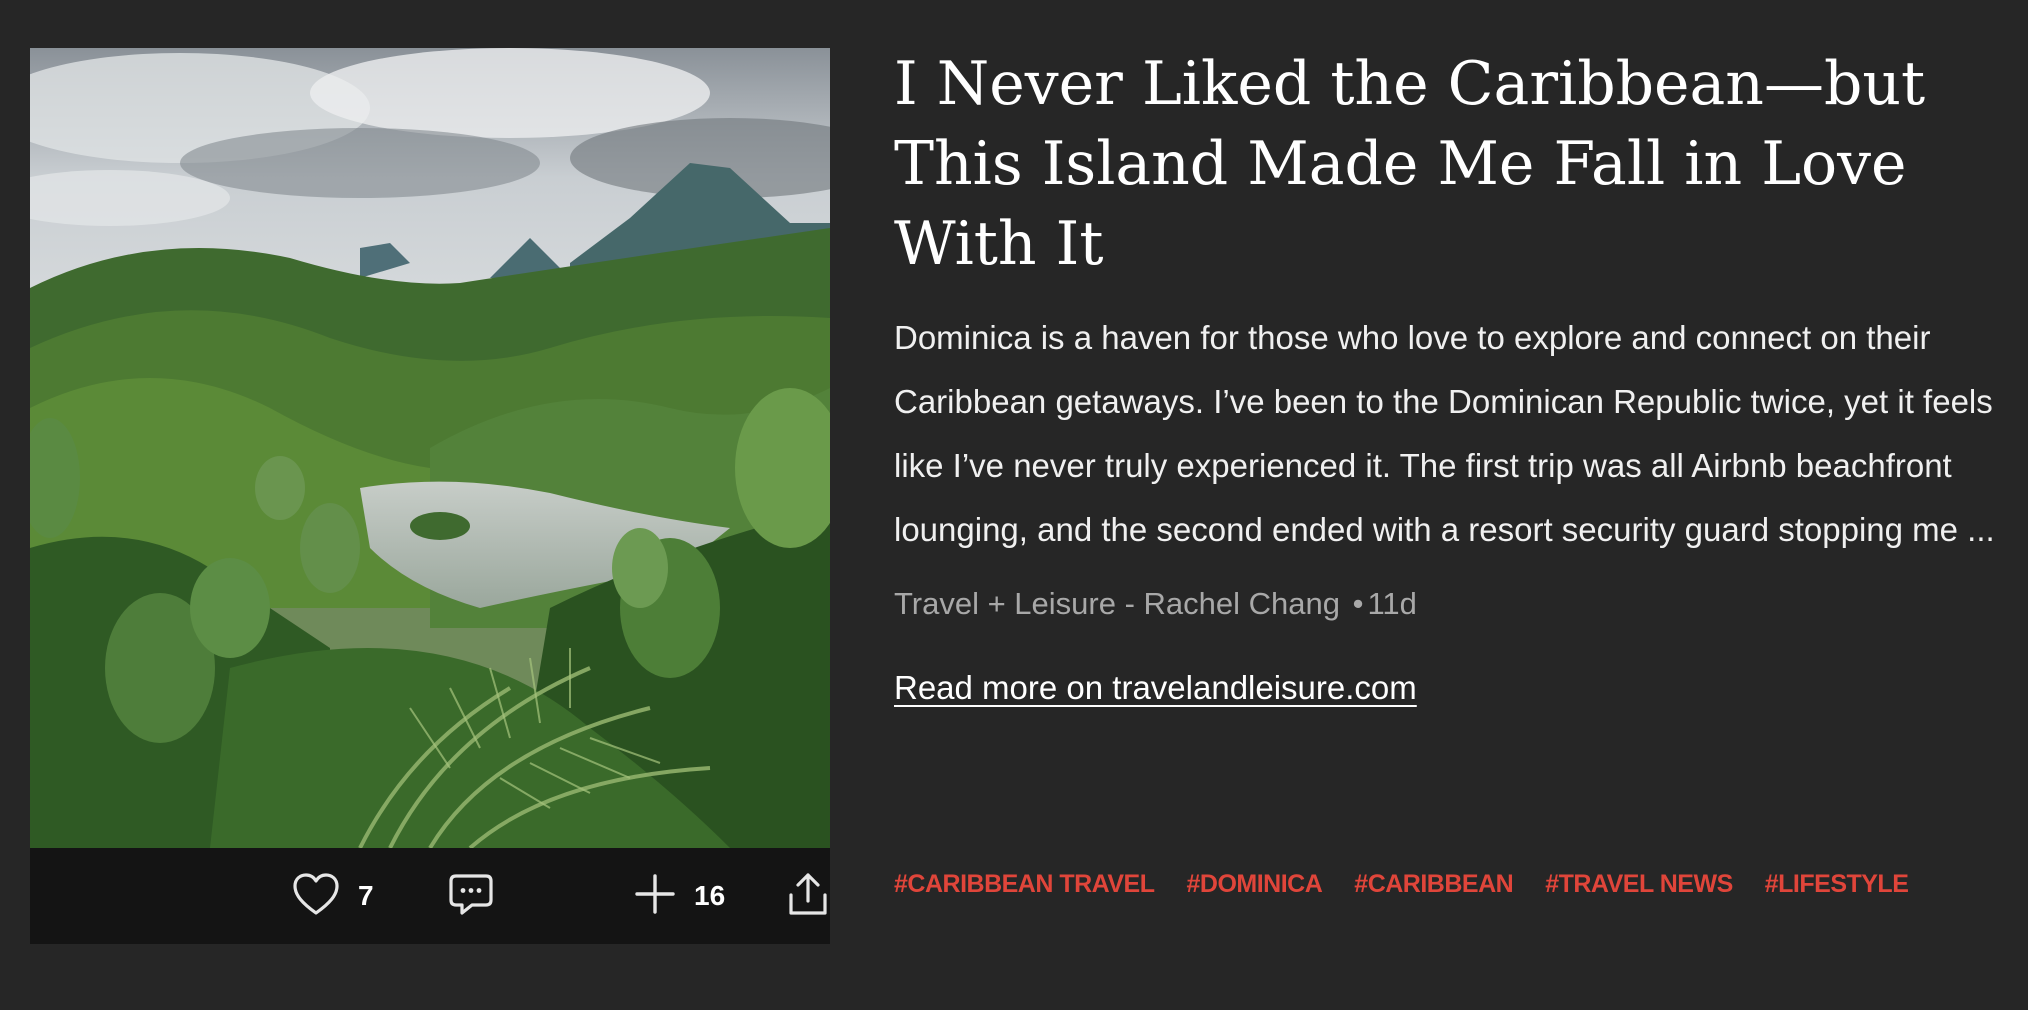  Describe the element at coordinates (710, 895) in the screenshot. I see `add-count: 16` at that location.